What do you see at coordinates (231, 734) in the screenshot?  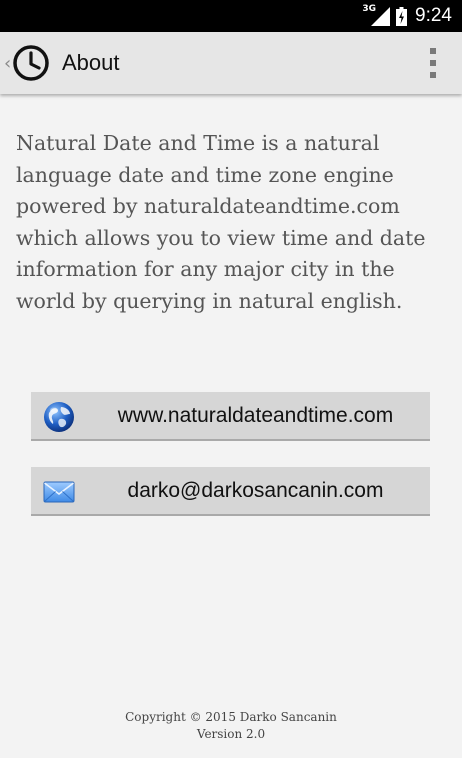 I see `version-text: Version 2.0` at bounding box center [231, 734].